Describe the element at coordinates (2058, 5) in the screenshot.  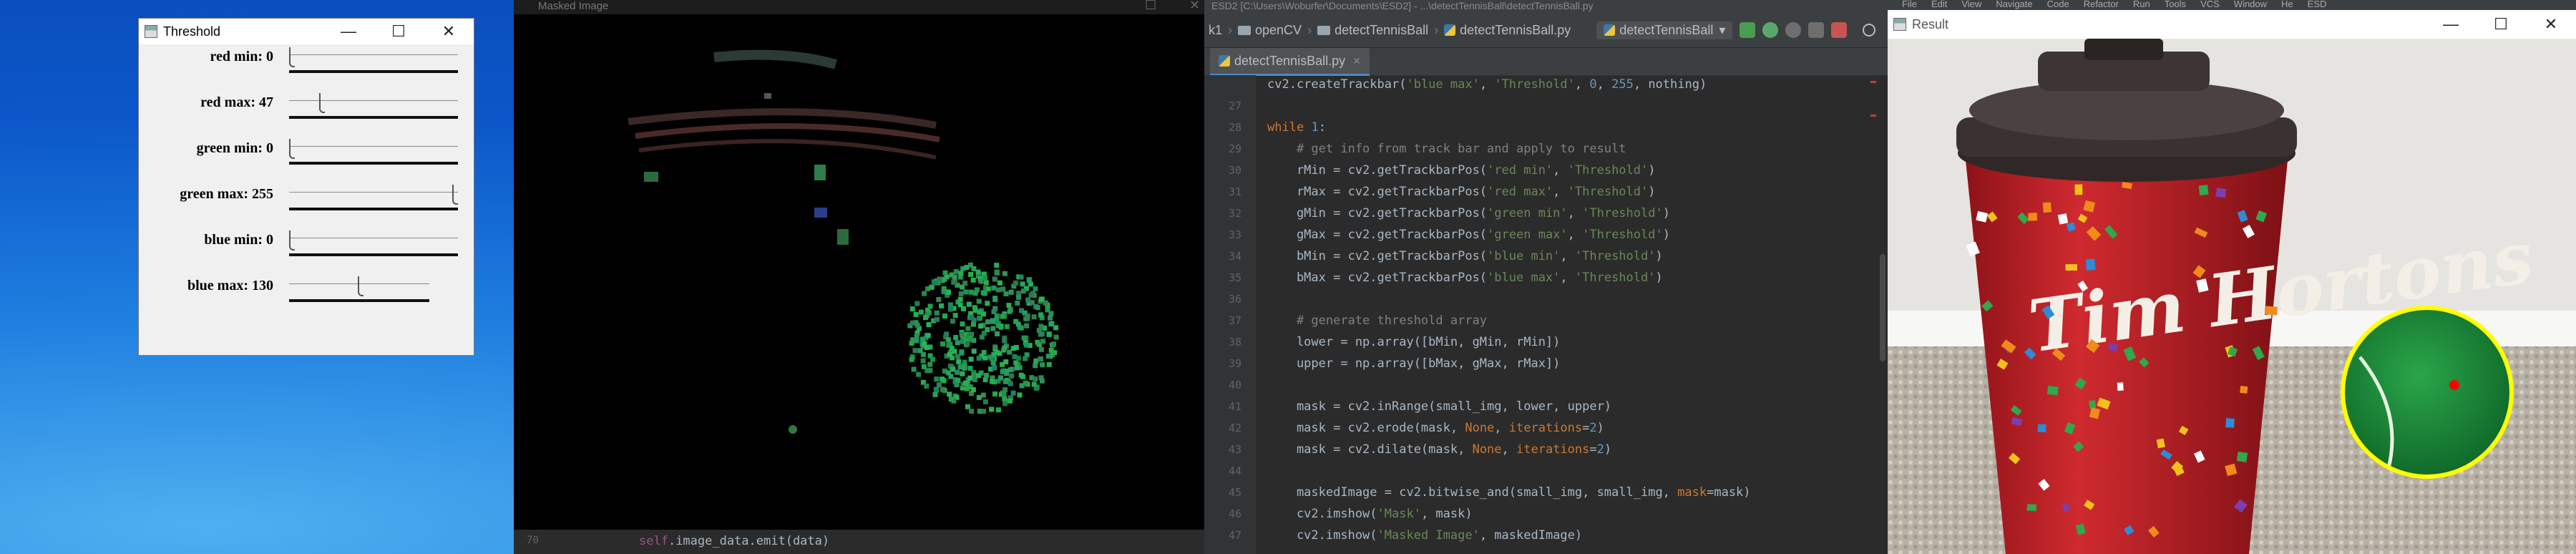
I see `menu-item: Code` at that location.